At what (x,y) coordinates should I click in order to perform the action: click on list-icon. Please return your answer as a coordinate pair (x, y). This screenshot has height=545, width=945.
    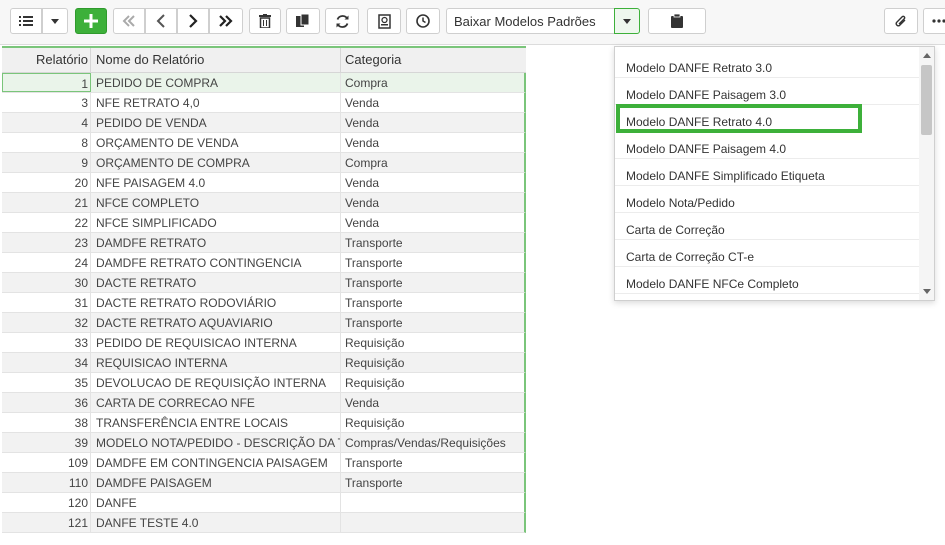
    Looking at the image, I should click on (26, 21).